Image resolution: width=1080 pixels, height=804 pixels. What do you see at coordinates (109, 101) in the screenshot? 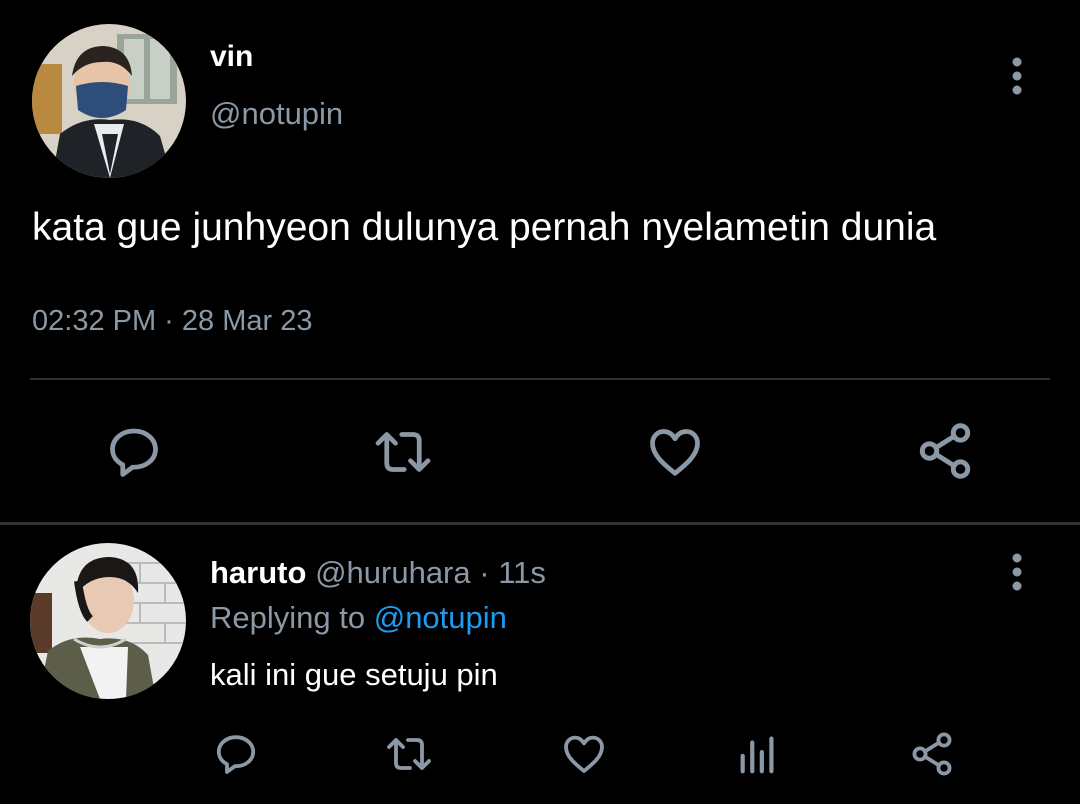
I see `avatar` at bounding box center [109, 101].